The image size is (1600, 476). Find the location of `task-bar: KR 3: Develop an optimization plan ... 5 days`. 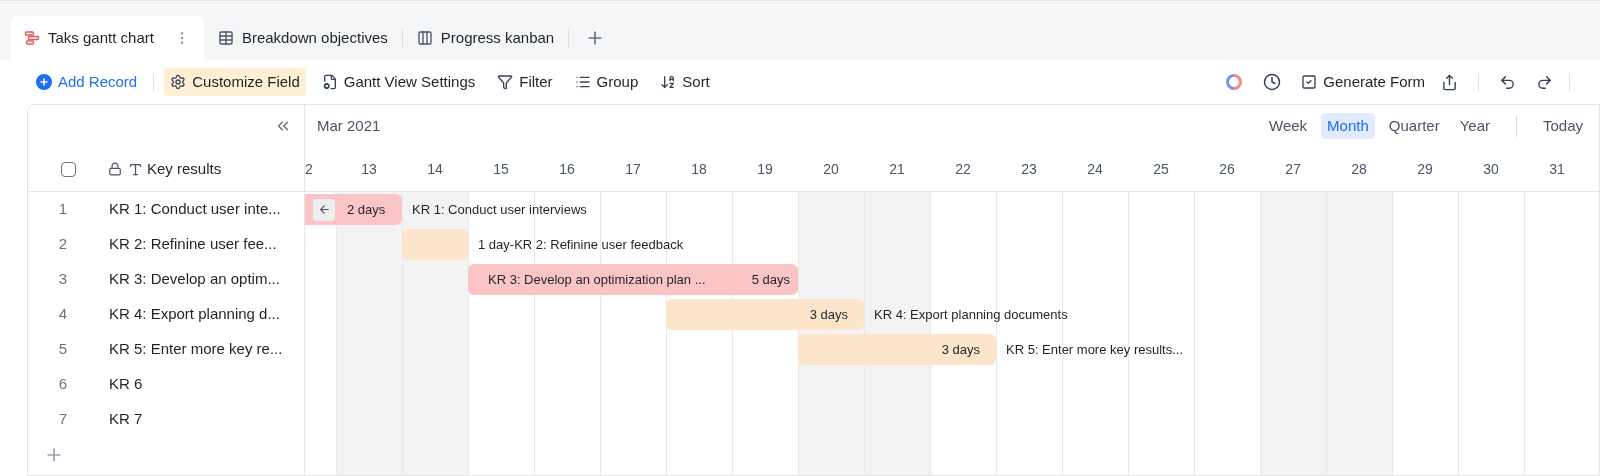

task-bar: KR 3: Develop an optimization plan ... 5 days is located at coordinates (633, 279).